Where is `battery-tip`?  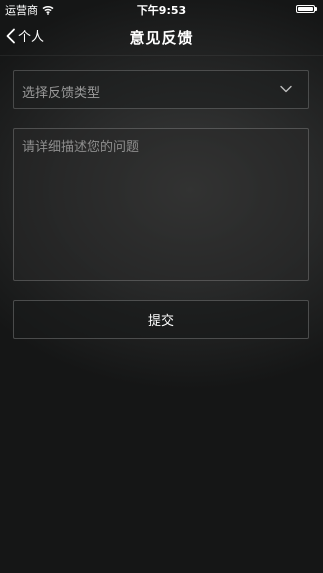
battery-tip is located at coordinates (316, 8).